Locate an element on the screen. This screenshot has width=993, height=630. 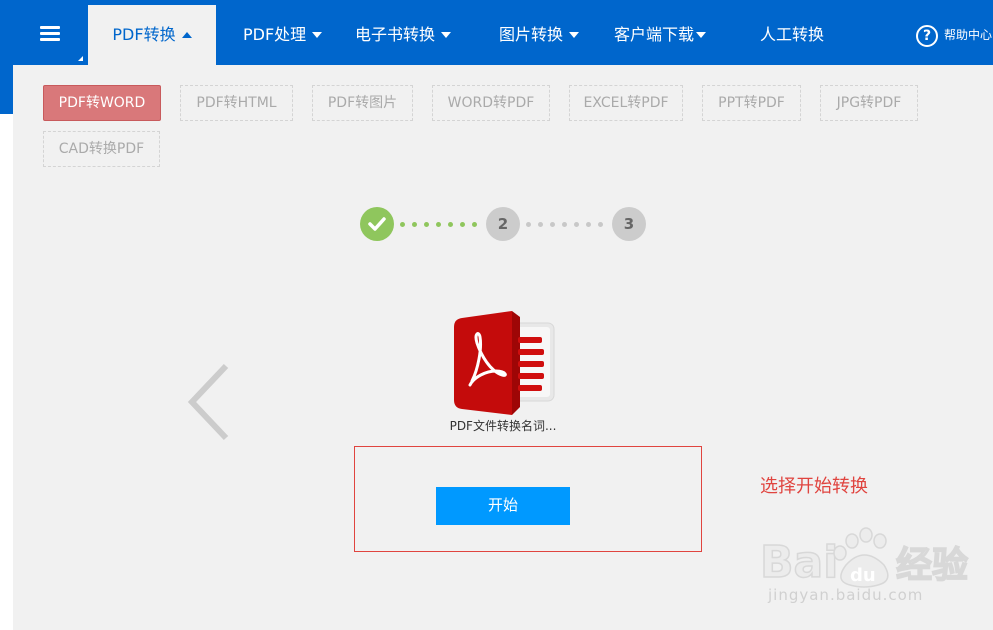
annotation-text: 选择开始转换 is located at coordinates (814, 486).